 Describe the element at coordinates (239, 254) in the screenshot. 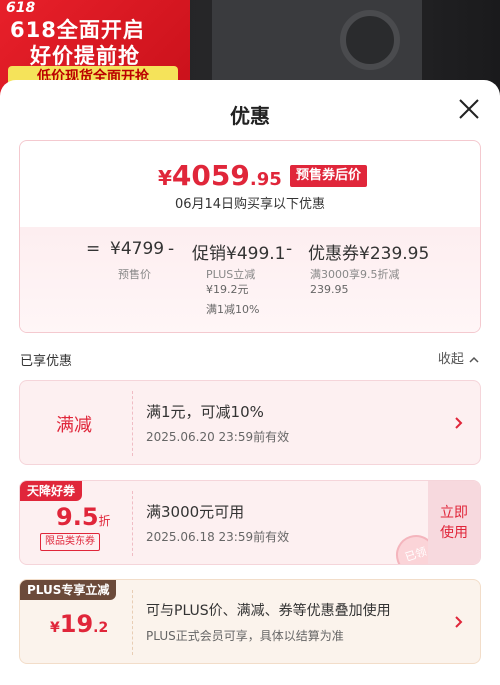

I see `promo-discount-value: 促销¥499.1` at that location.